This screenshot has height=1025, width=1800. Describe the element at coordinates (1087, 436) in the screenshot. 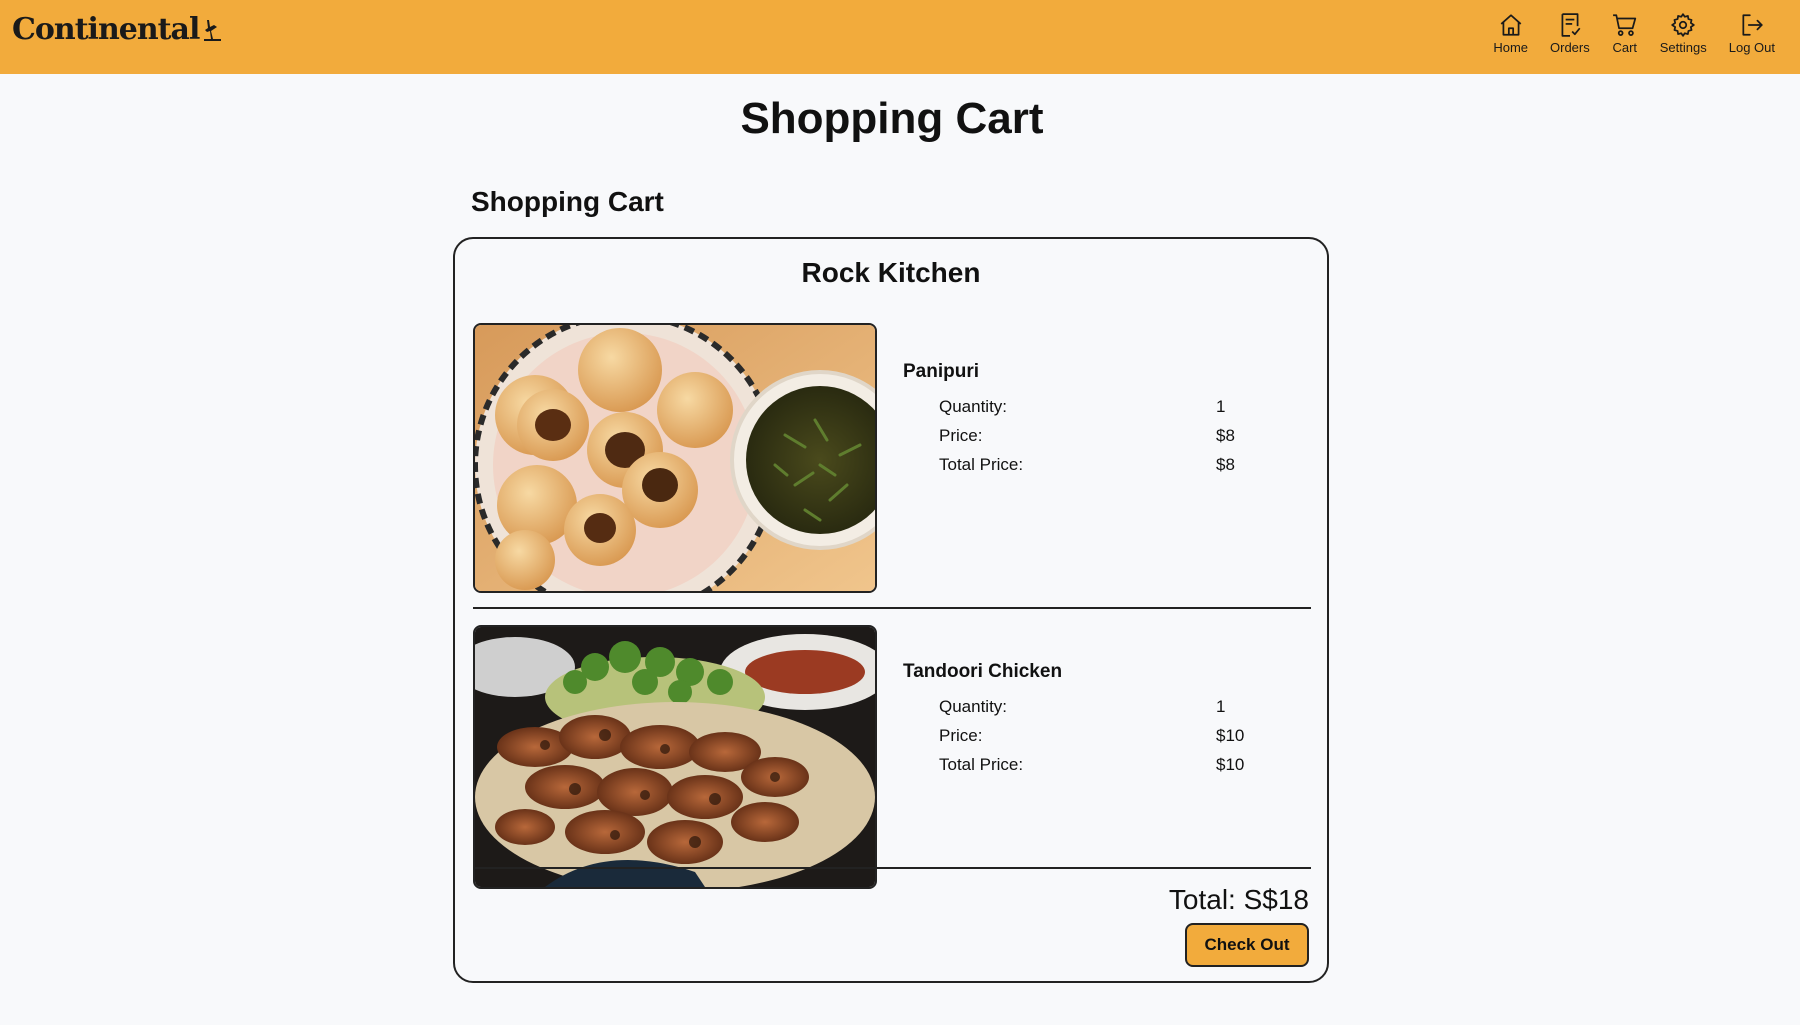

I see `price-row: Price: $8` at that location.